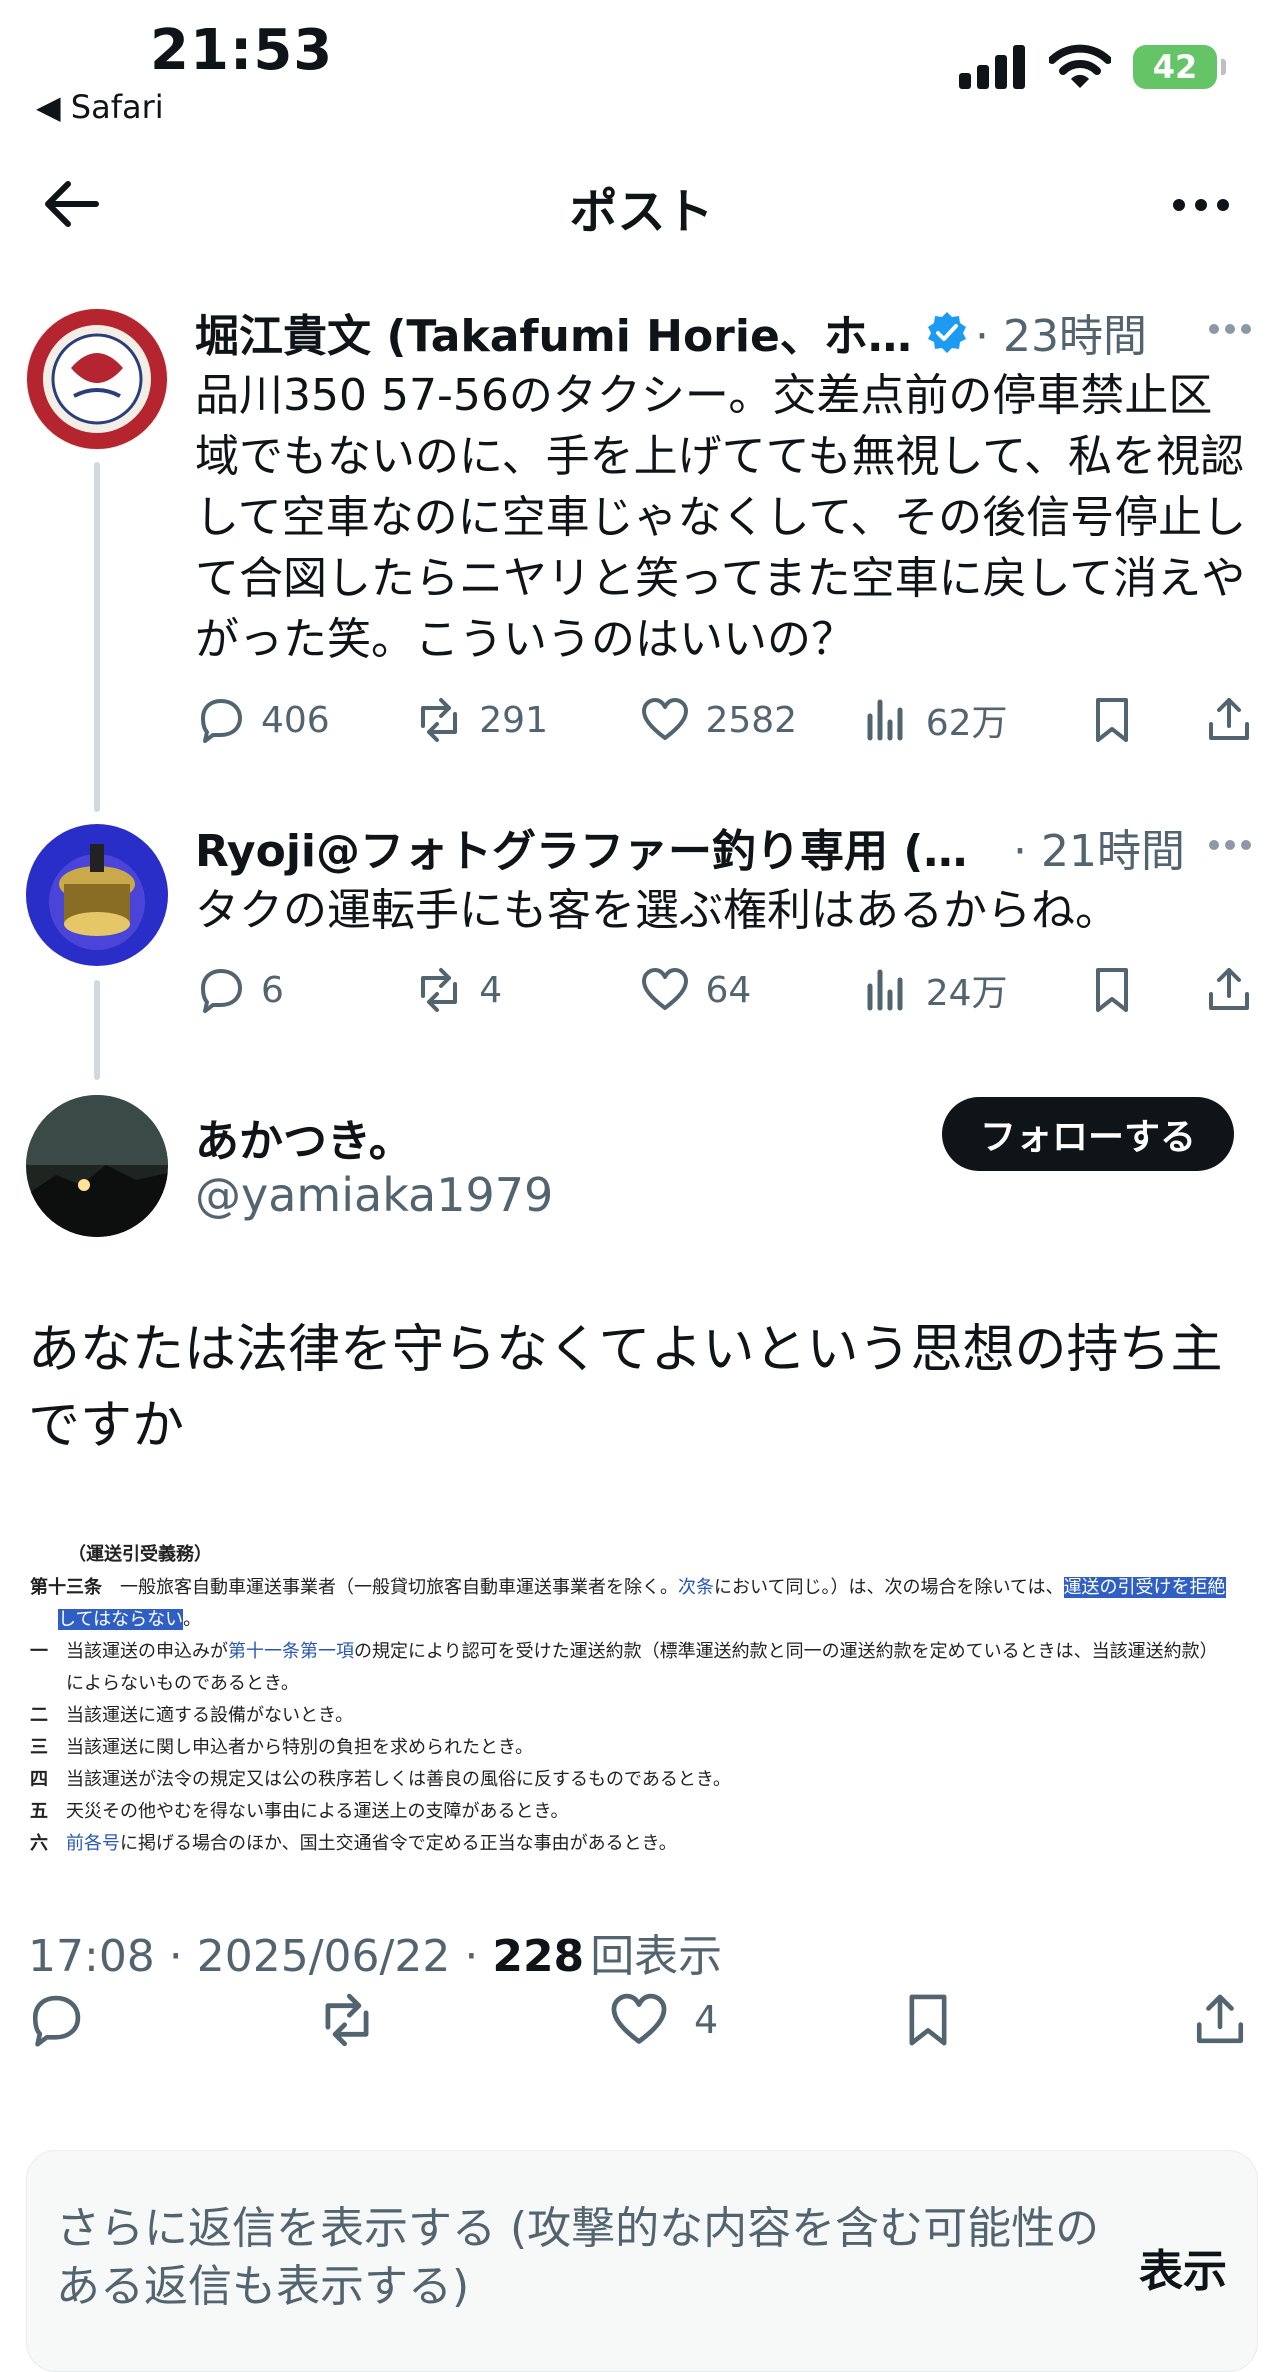 This screenshot has width=1283, height=2372. What do you see at coordinates (39, 1747) in the screenshot?
I see `item-number: 三` at bounding box center [39, 1747].